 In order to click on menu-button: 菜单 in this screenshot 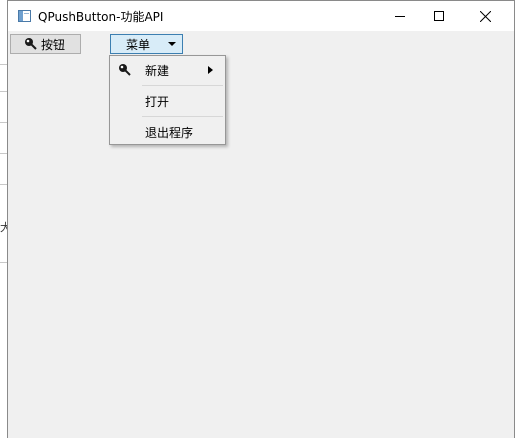, I will do `click(146, 44)`.